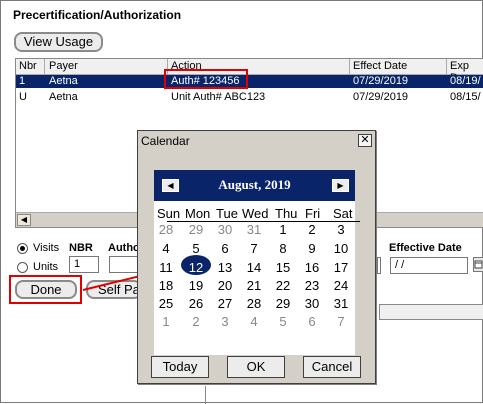  What do you see at coordinates (341, 248) in the screenshot?
I see `calendar-day: 10` at bounding box center [341, 248].